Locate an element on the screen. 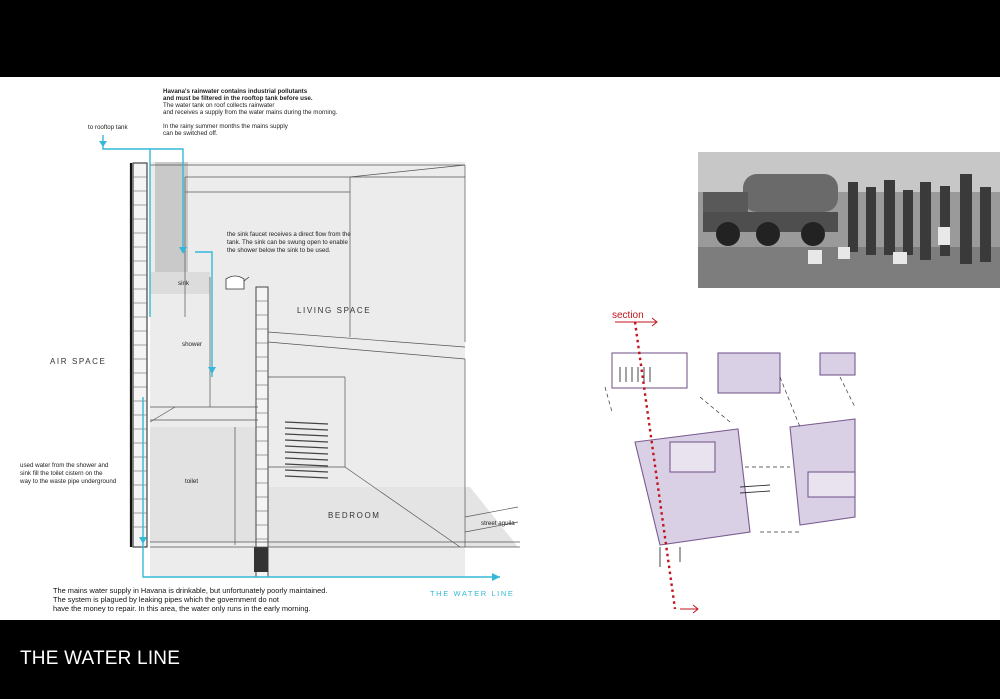  used-water-note-line1: used water from the shower and is located at coordinates (64, 465).